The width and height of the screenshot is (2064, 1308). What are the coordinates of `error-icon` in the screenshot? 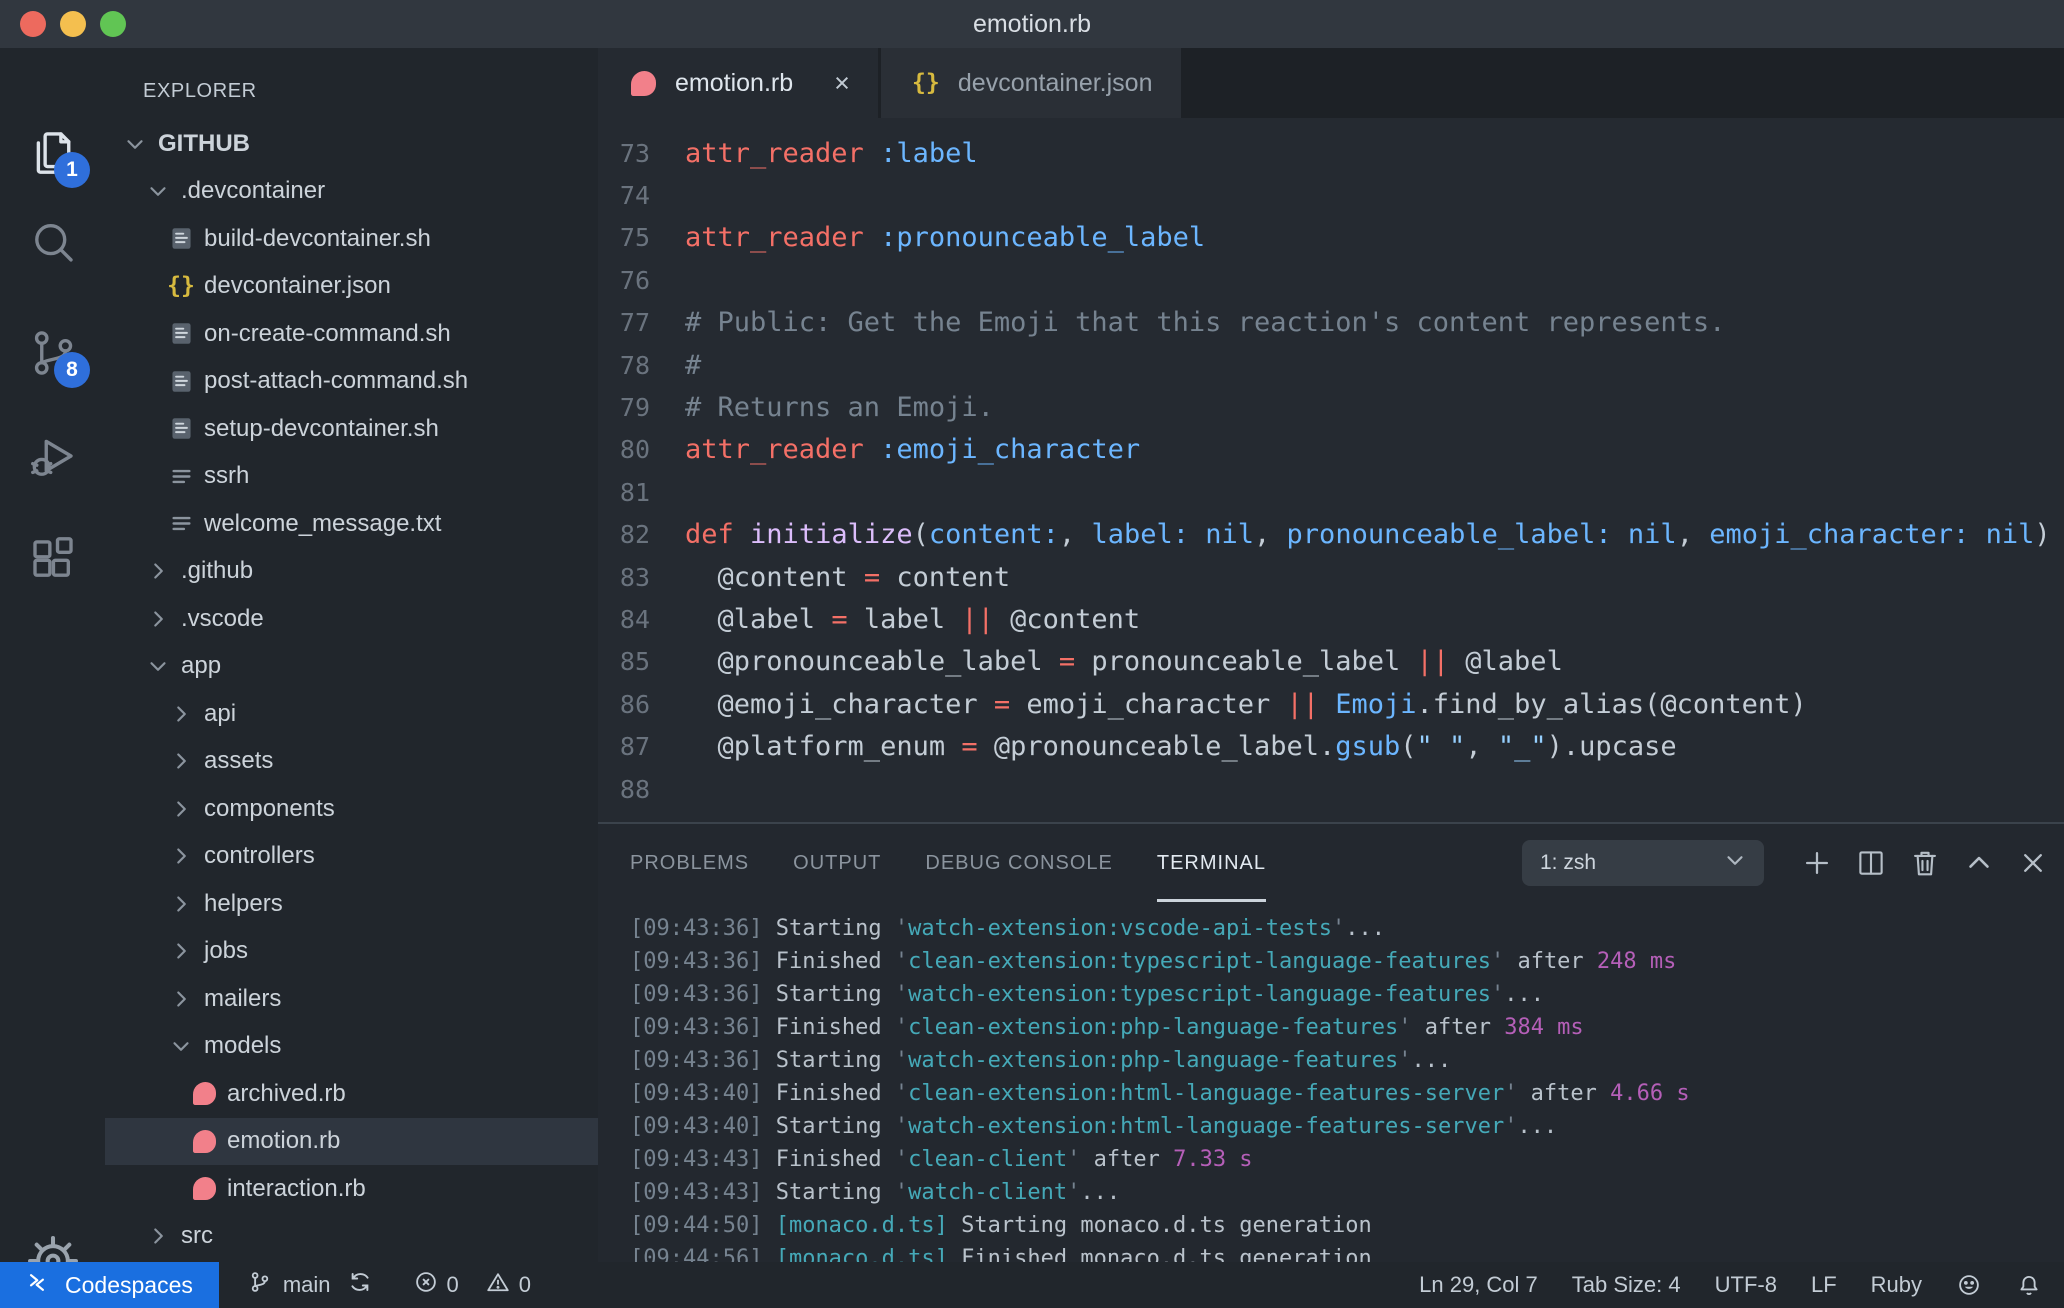 It's located at (426, 1285).